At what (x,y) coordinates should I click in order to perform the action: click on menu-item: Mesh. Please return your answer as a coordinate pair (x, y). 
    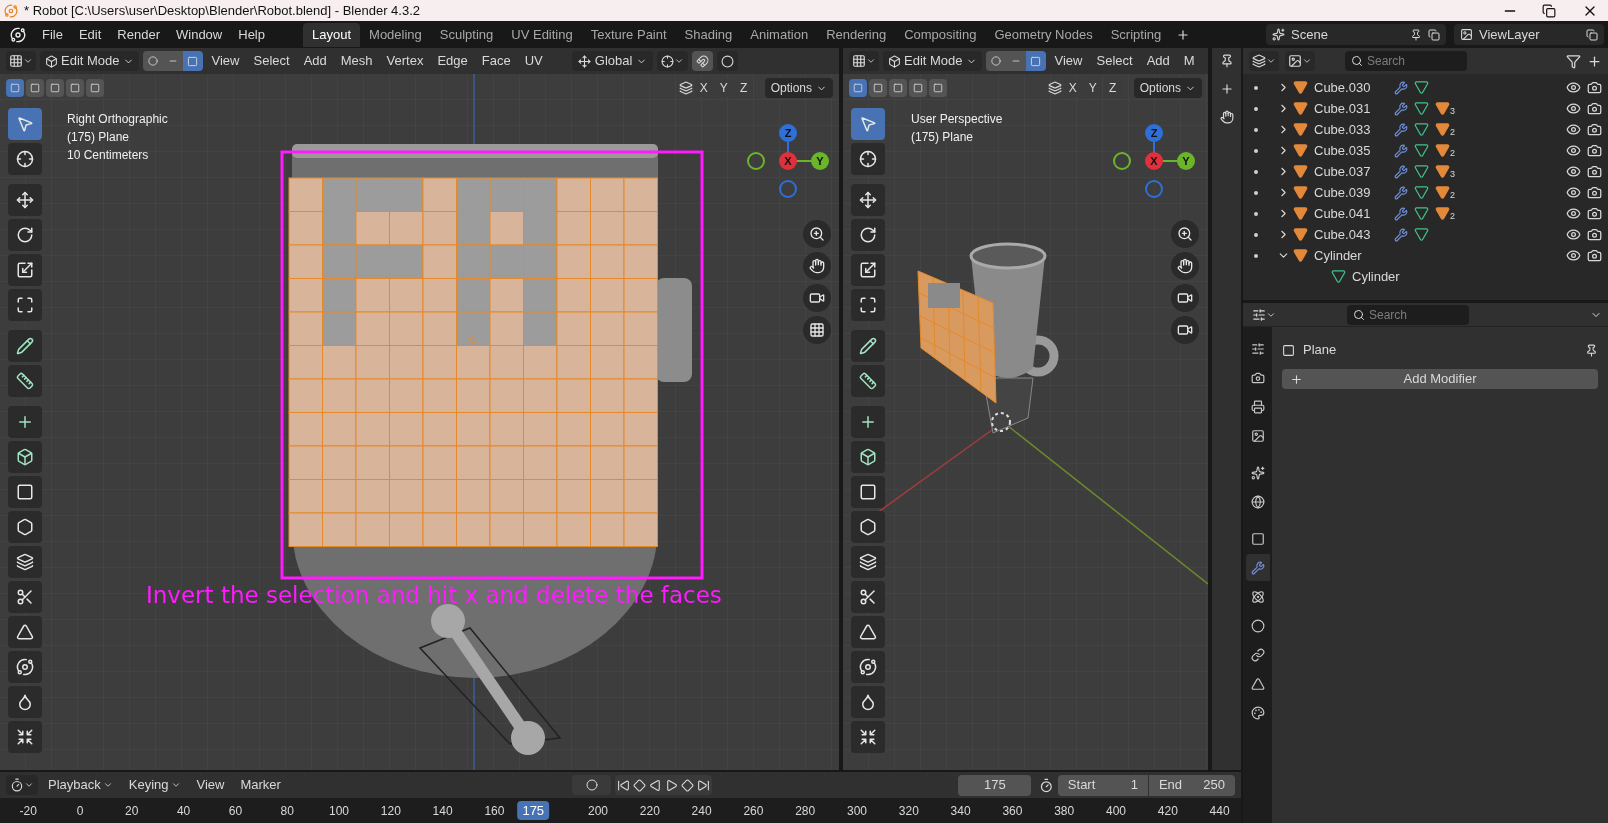
    Looking at the image, I should click on (356, 61).